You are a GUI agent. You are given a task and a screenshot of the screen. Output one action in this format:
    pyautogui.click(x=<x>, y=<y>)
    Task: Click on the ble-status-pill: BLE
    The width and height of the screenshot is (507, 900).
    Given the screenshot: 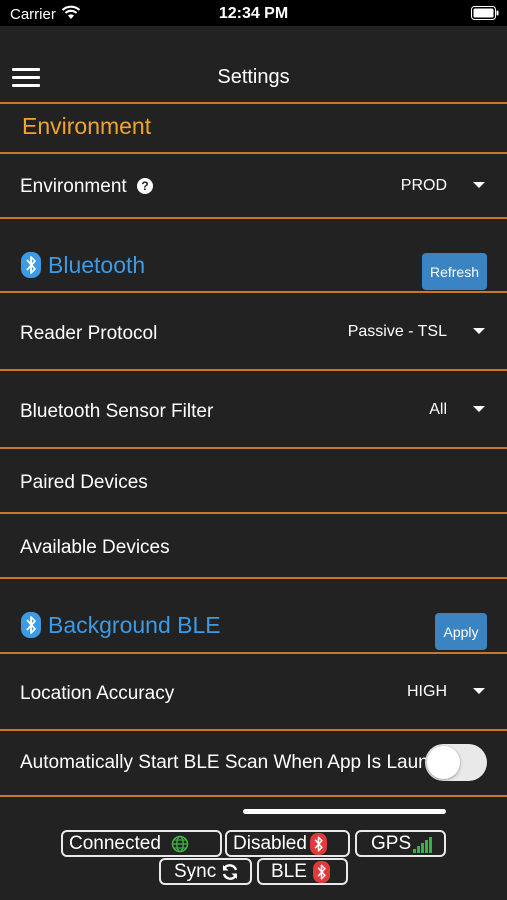 What is the action you would take?
    pyautogui.click(x=302, y=871)
    